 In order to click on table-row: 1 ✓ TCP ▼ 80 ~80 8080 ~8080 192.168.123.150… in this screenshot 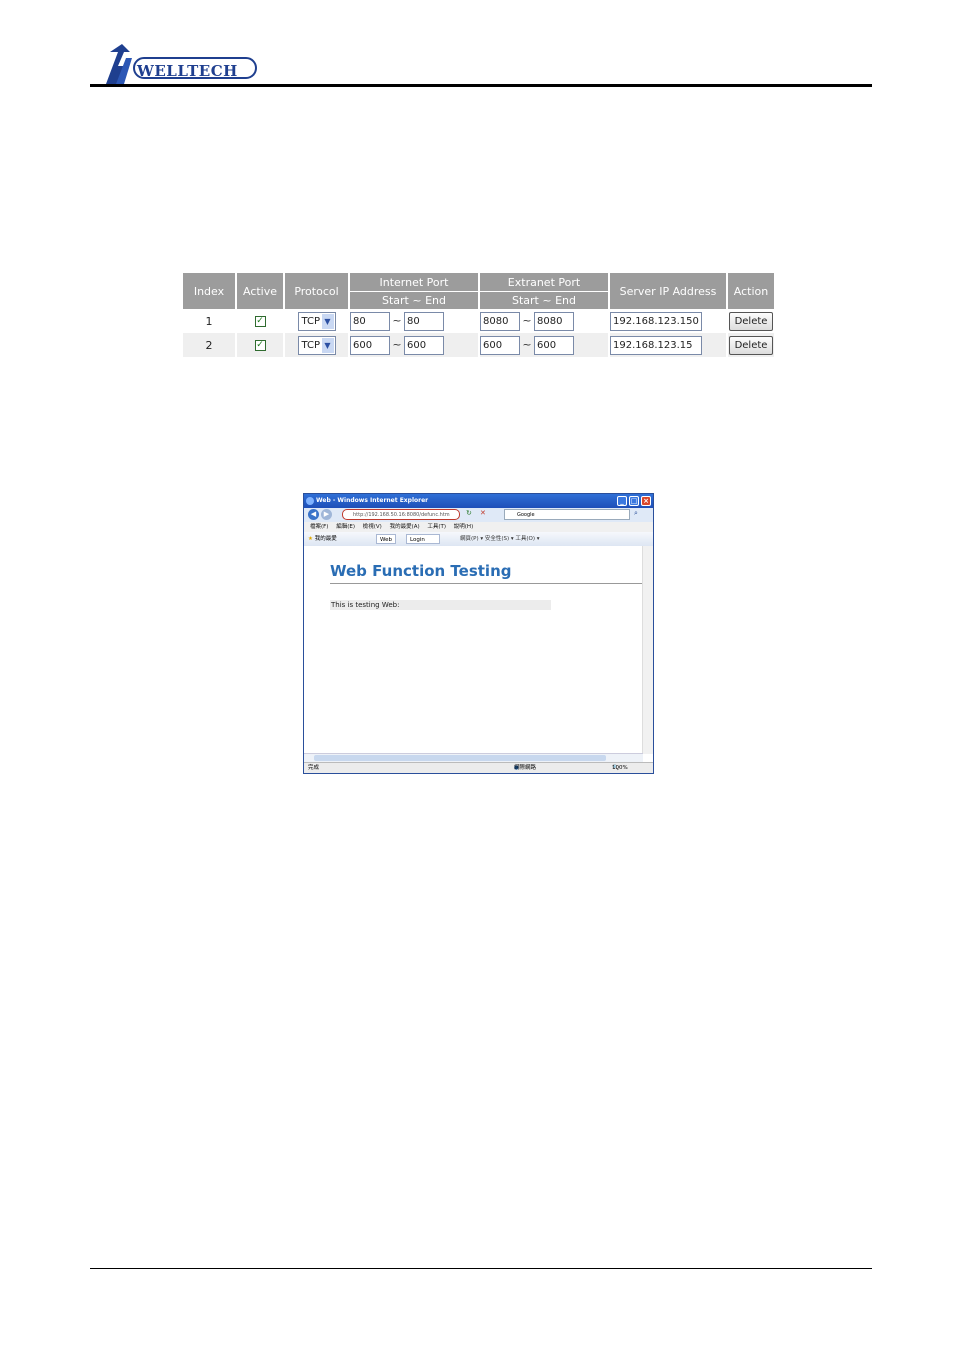, I will do `click(478, 321)`.